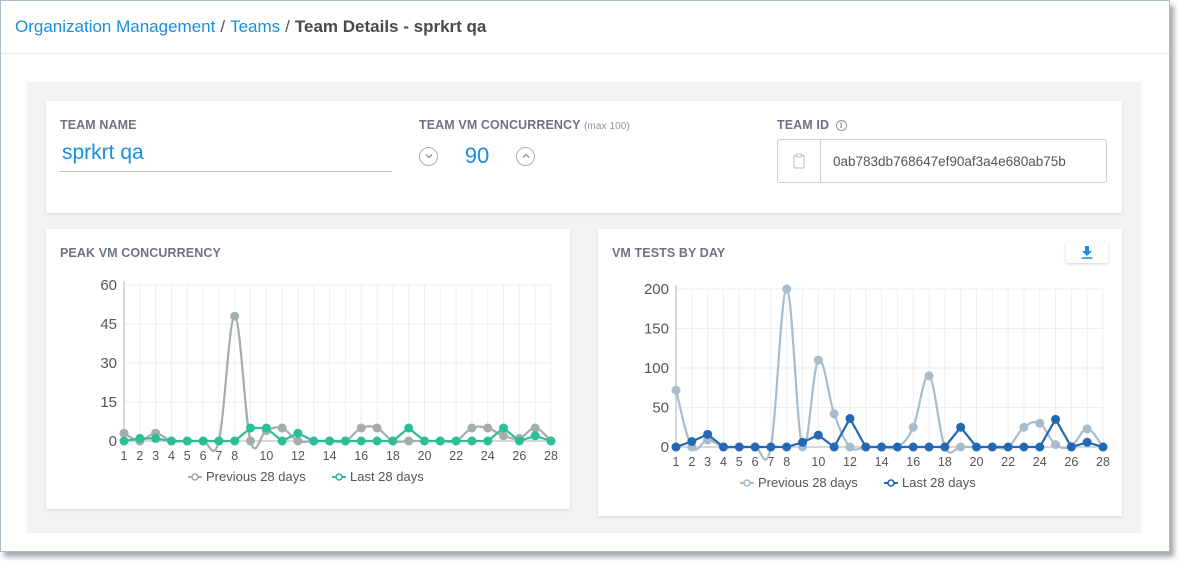 Image resolution: width=1179 pixels, height=562 pixels. I want to click on x-tick-label: 24, so click(1040, 462).